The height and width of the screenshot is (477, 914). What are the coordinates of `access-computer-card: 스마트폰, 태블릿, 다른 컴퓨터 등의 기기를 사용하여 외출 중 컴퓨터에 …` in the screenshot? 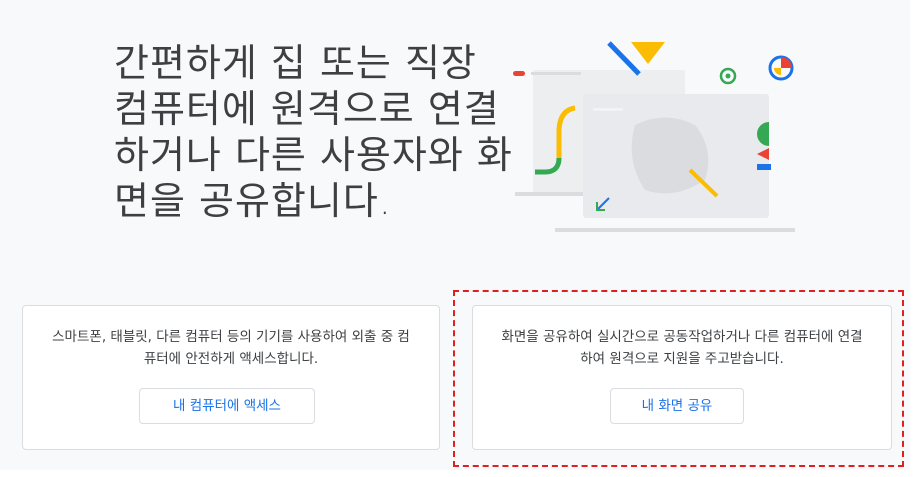 It's located at (231, 377).